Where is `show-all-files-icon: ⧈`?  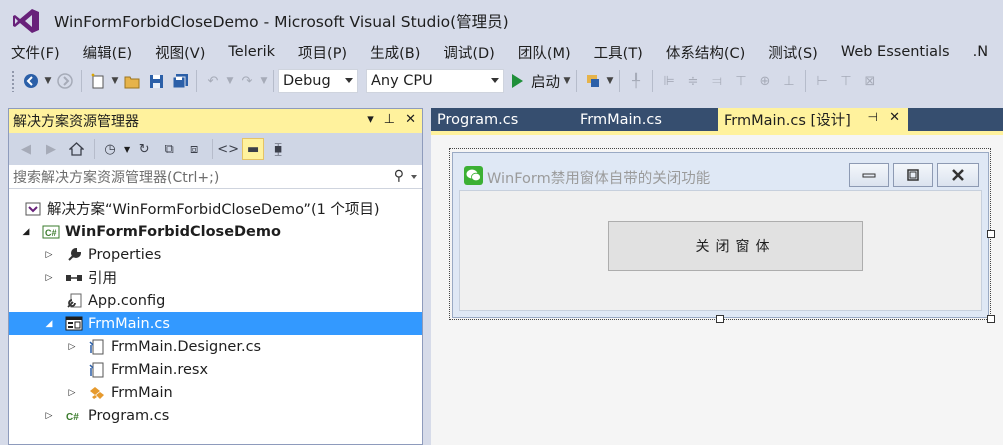 show-all-files-icon: ⧈ is located at coordinates (194, 149).